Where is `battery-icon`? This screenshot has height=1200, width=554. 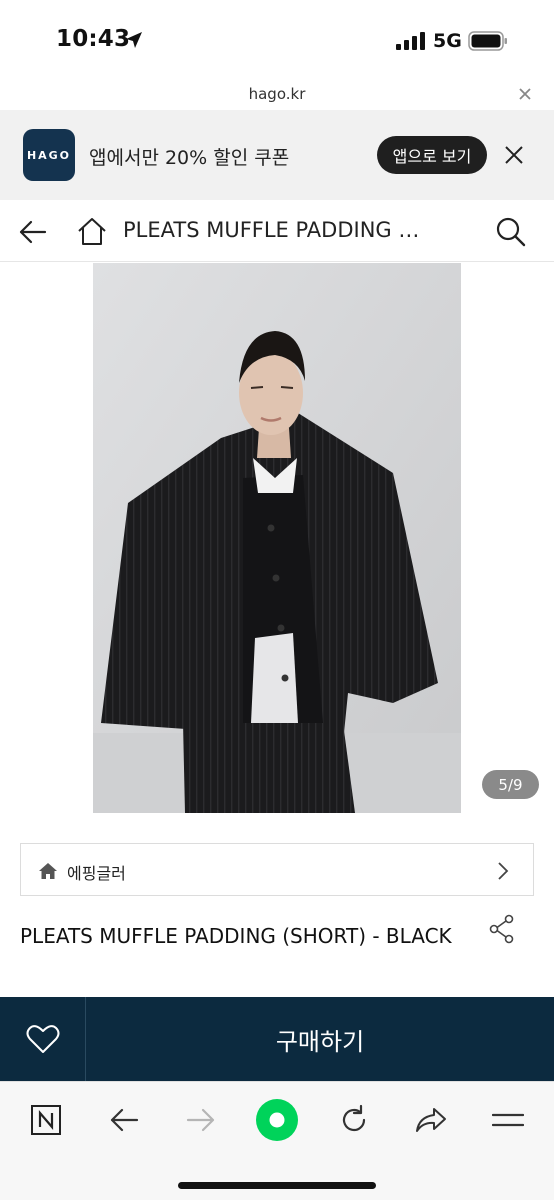 battery-icon is located at coordinates (487, 41).